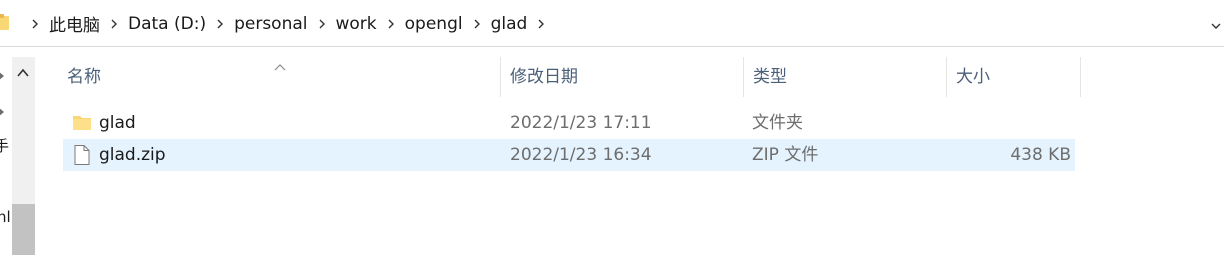 The height and width of the screenshot is (255, 1224). What do you see at coordinates (1040, 155) in the screenshot?
I see `file-size: 438 KB` at bounding box center [1040, 155].